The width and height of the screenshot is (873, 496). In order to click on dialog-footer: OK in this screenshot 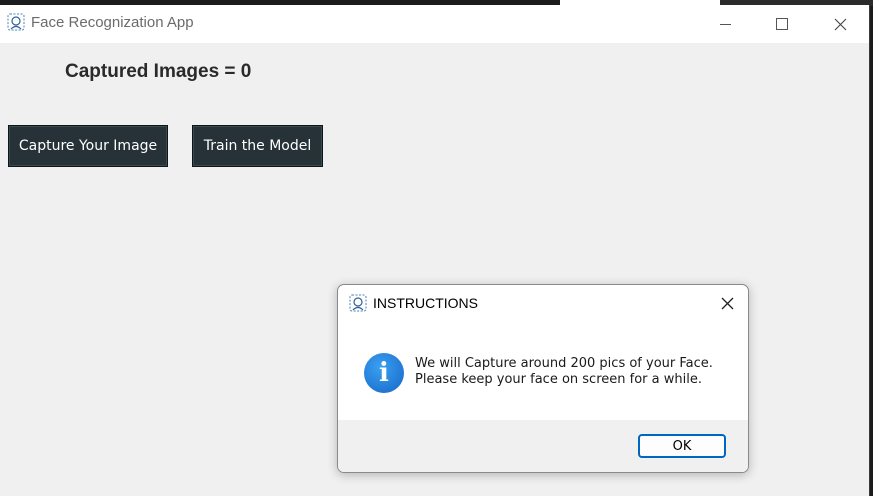, I will do `click(543, 446)`.